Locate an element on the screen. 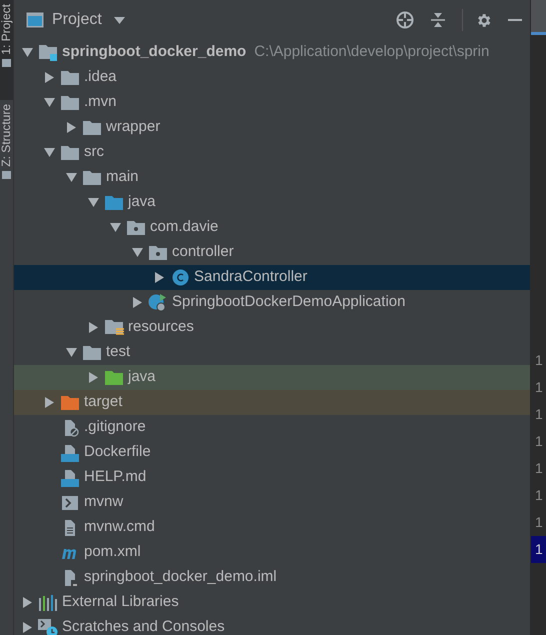 The image size is (546, 635). caret-icon is located at coordinates (119, 20).